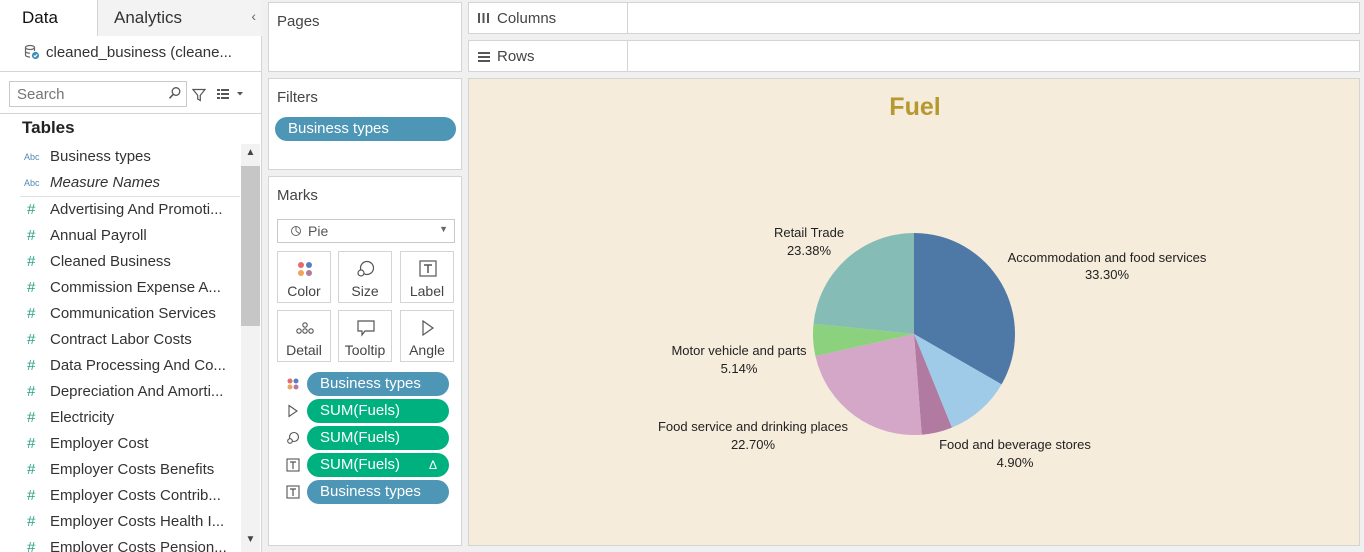  What do you see at coordinates (250, 154) in the screenshot?
I see `scroll-up-icon: ▲` at bounding box center [250, 154].